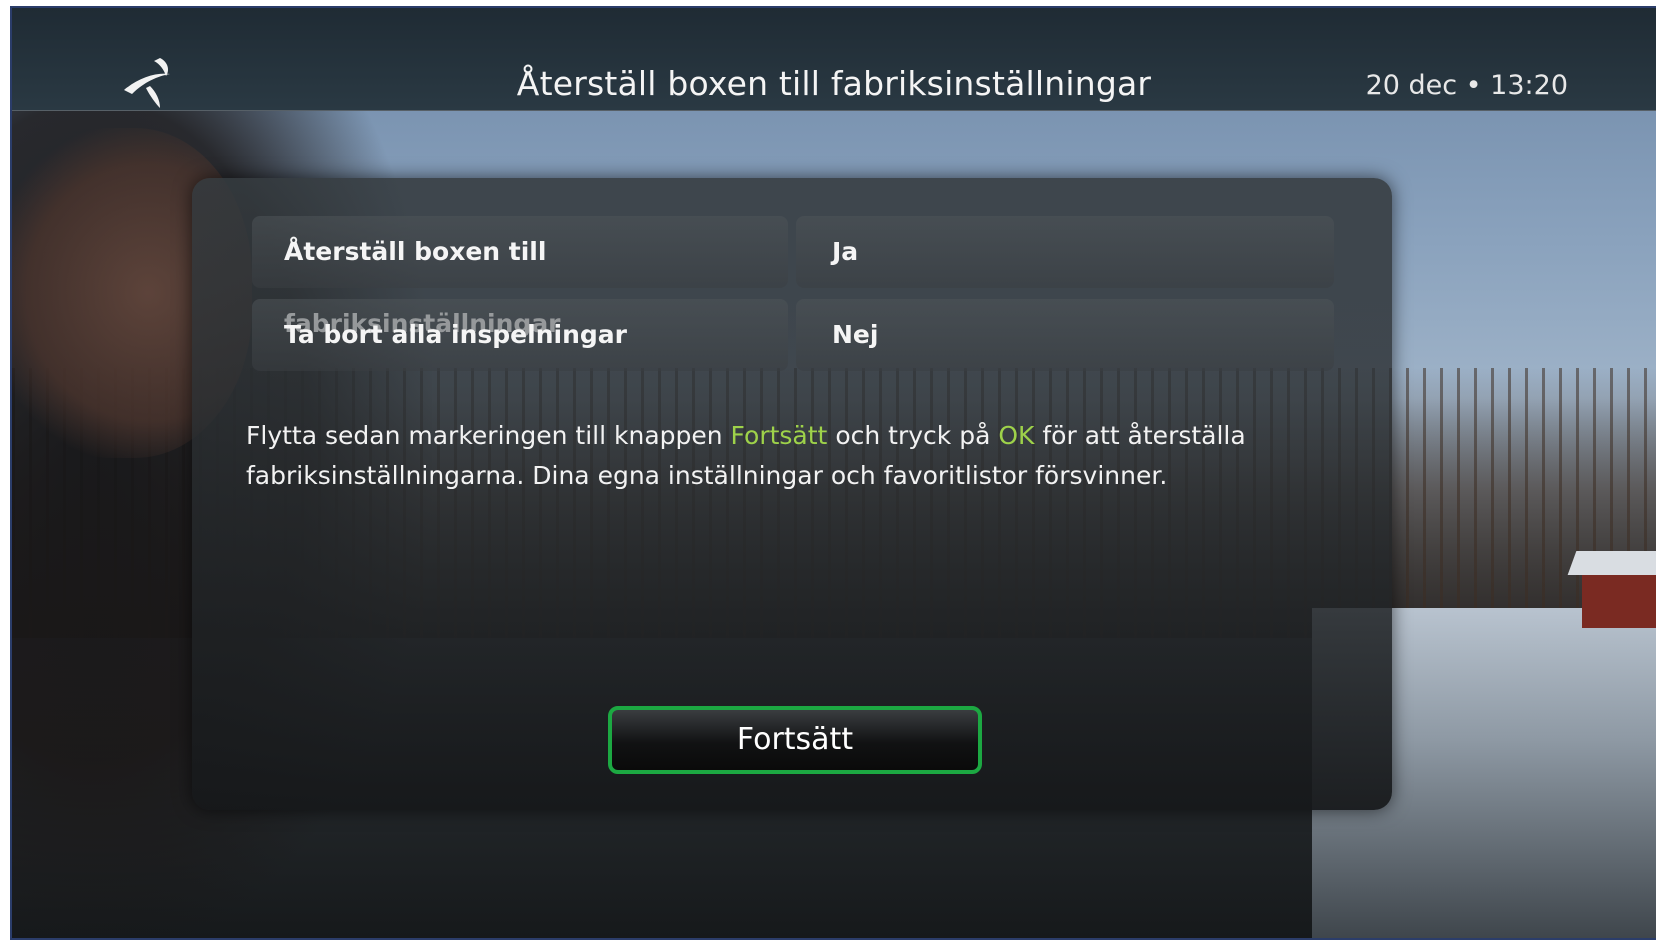 The image size is (1656, 947). I want to click on instruction-part: och tryck på, so click(913, 435).